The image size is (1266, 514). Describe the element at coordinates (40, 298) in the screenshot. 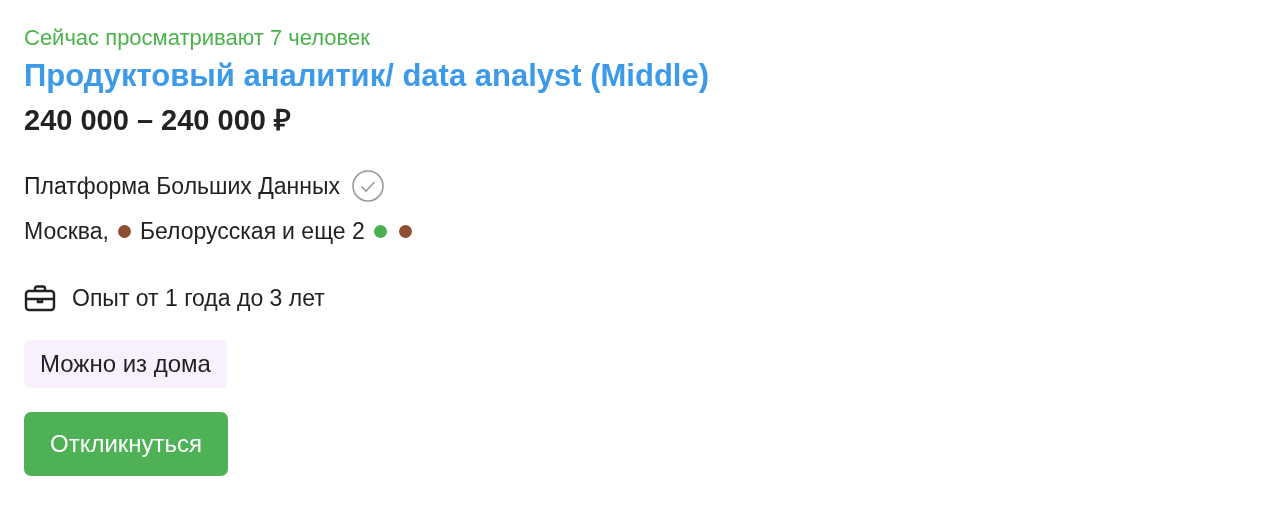

I see `briefcase-icon` at that location.